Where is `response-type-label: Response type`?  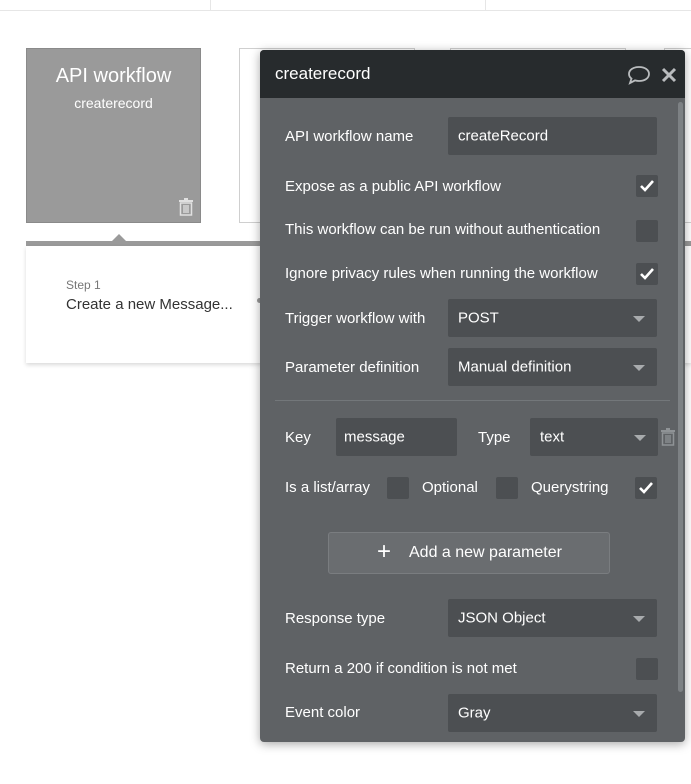
response-type-label: Response type is located at coordinates (335, 618).